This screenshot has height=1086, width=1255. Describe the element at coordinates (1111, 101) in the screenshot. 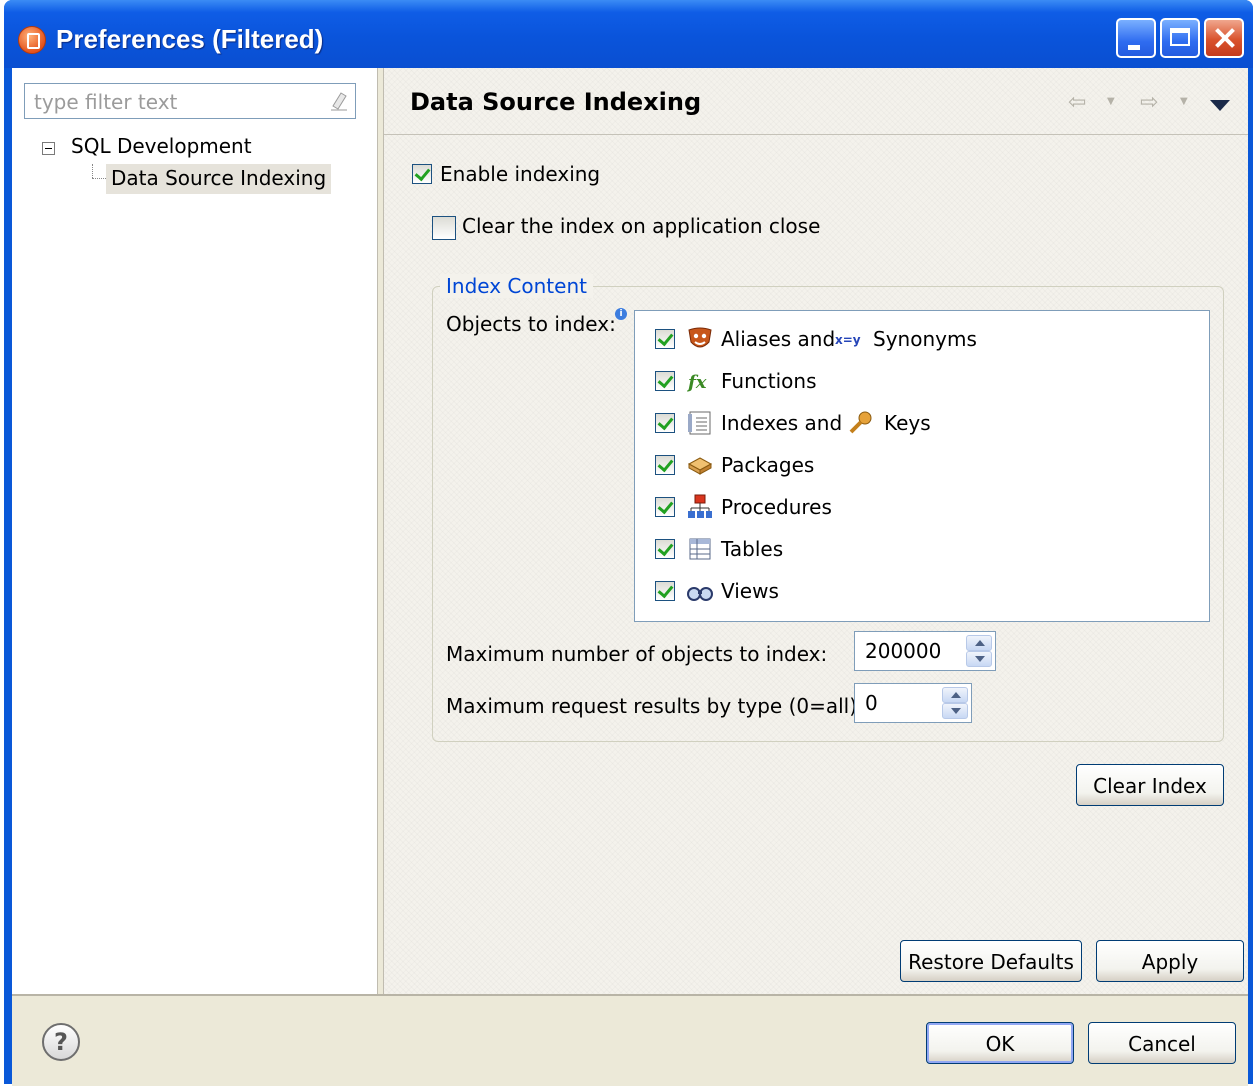

I see `back-dropdown-icon: ▼` at that location.